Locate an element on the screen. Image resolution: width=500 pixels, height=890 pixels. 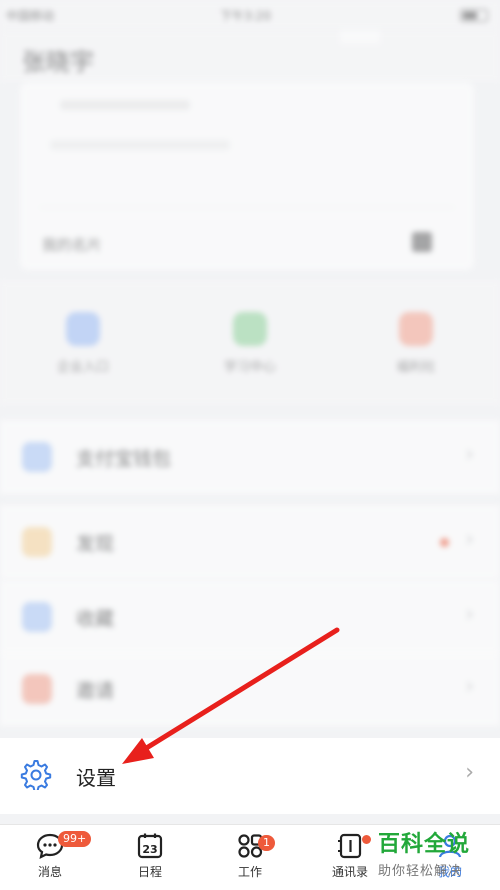
watermark-title: 百科全说 is located at coordinates (424, 844).